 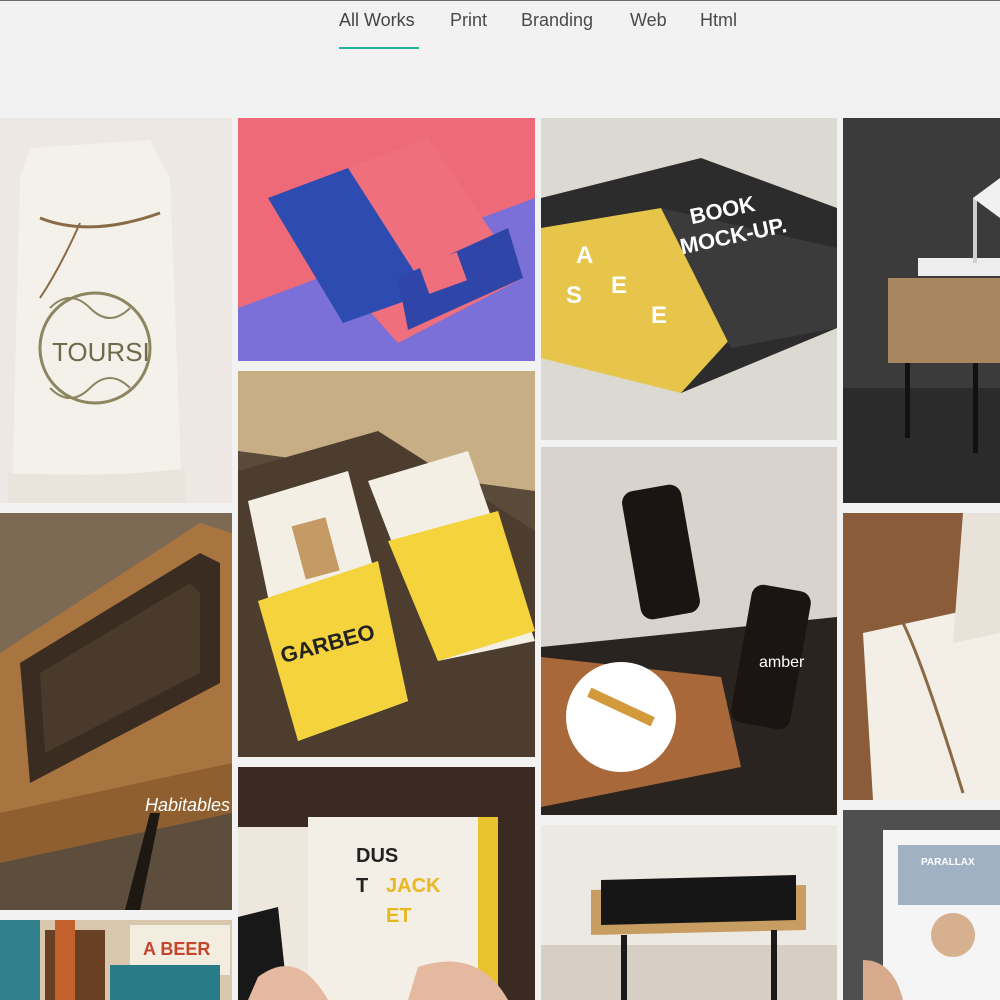 What do you see at coordinates (948, 862) in the screenshot?
I see `parallax-text: PARALLAX` at bounding box center [948, 862].